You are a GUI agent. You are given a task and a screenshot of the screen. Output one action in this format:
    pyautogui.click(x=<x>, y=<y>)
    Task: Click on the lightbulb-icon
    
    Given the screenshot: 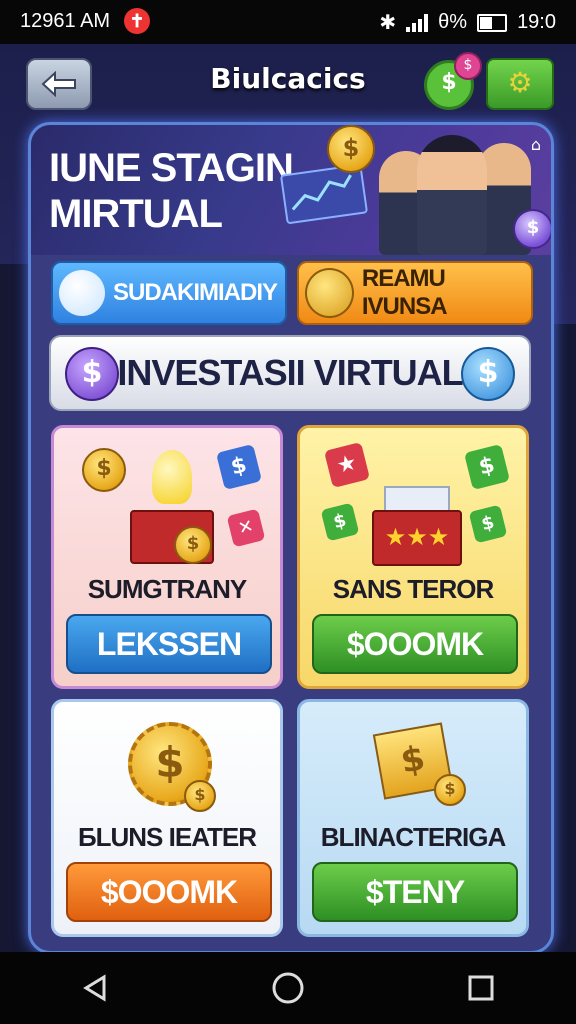 What is the action you would take?
    pyautogui.click(x=172, y=477)
    